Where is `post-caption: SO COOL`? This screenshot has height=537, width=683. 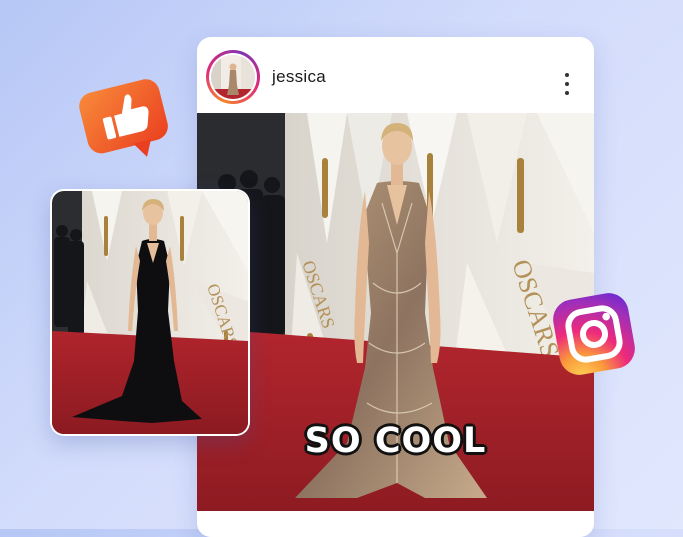
post-caption: SO COOL is located at coordinates (395, 441).